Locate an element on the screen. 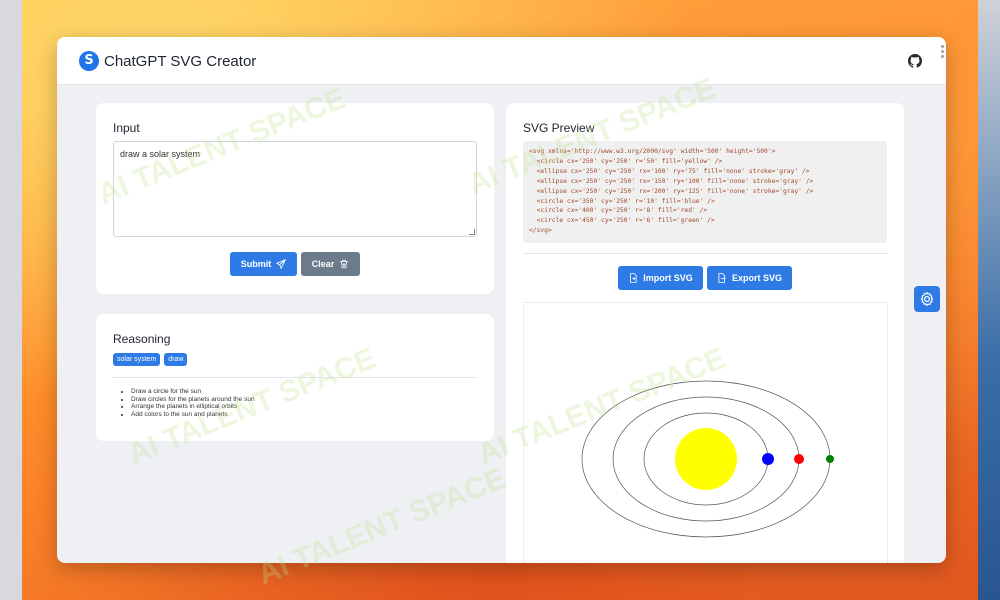 The width and height of the screenshot is (1000, 600). reasoning-title: Reasoning is located at coordinates (141, 339).